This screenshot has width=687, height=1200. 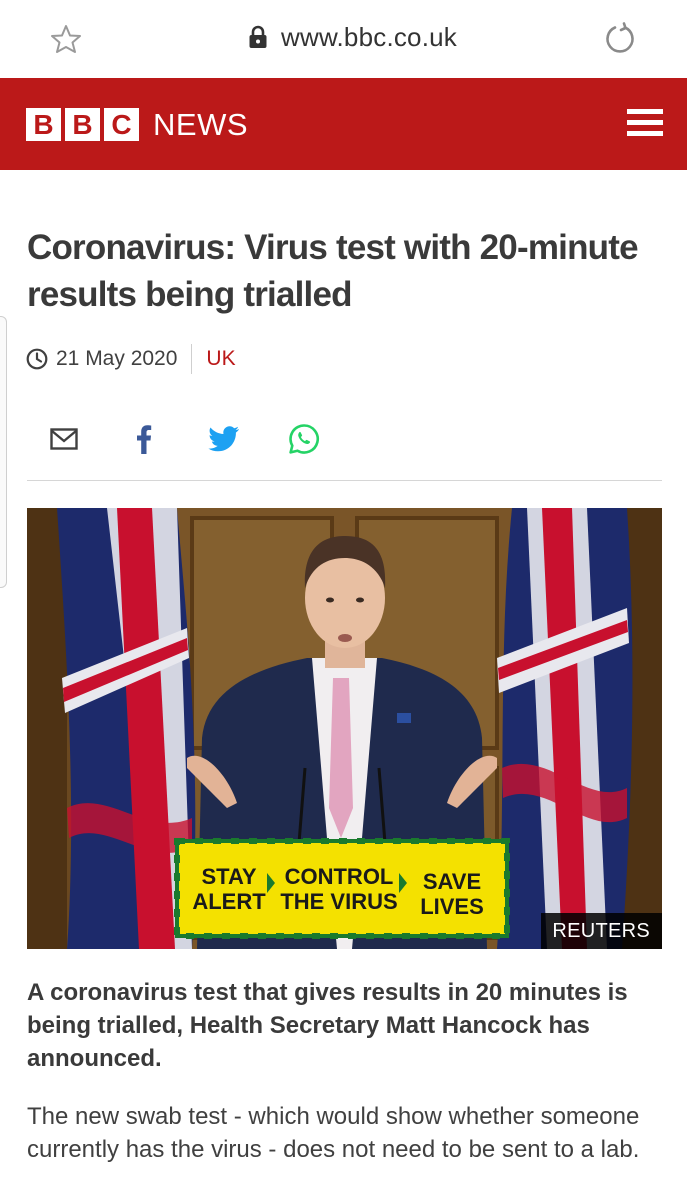 I want to click on union-flag-right, so click(x=565, y=728).